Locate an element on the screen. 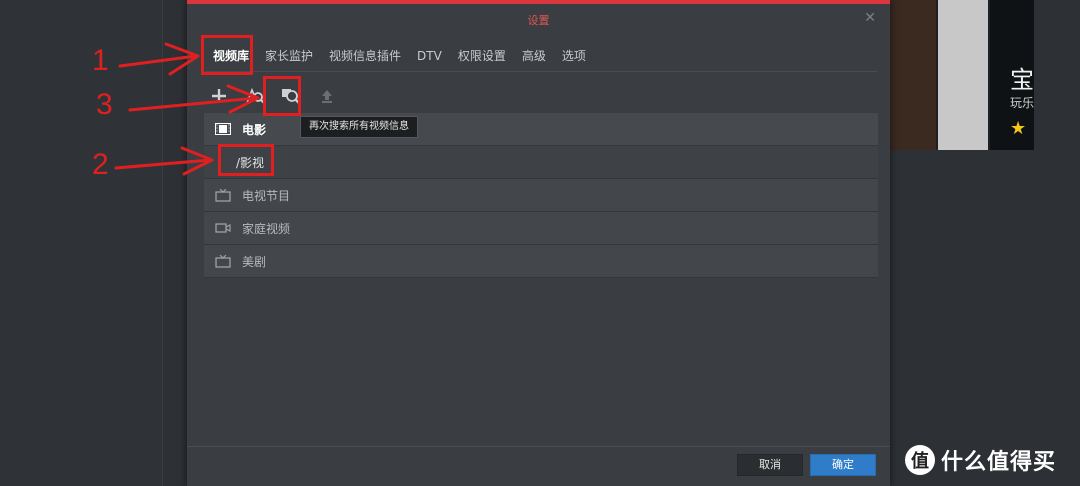 The height and width of the screenshot is (486, 1080). tab-options: 选项 is located at coordinates (574, 56).